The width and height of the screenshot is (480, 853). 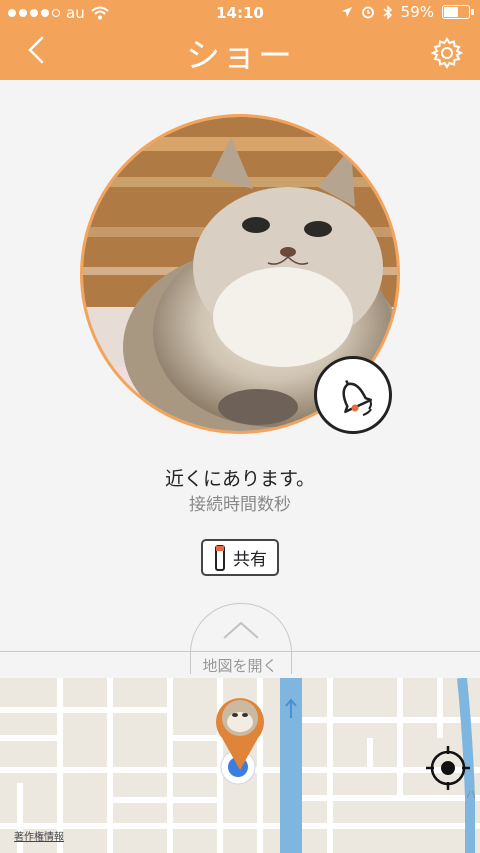 I want to click on chevron-up-icon, so click(x=241, y=630).